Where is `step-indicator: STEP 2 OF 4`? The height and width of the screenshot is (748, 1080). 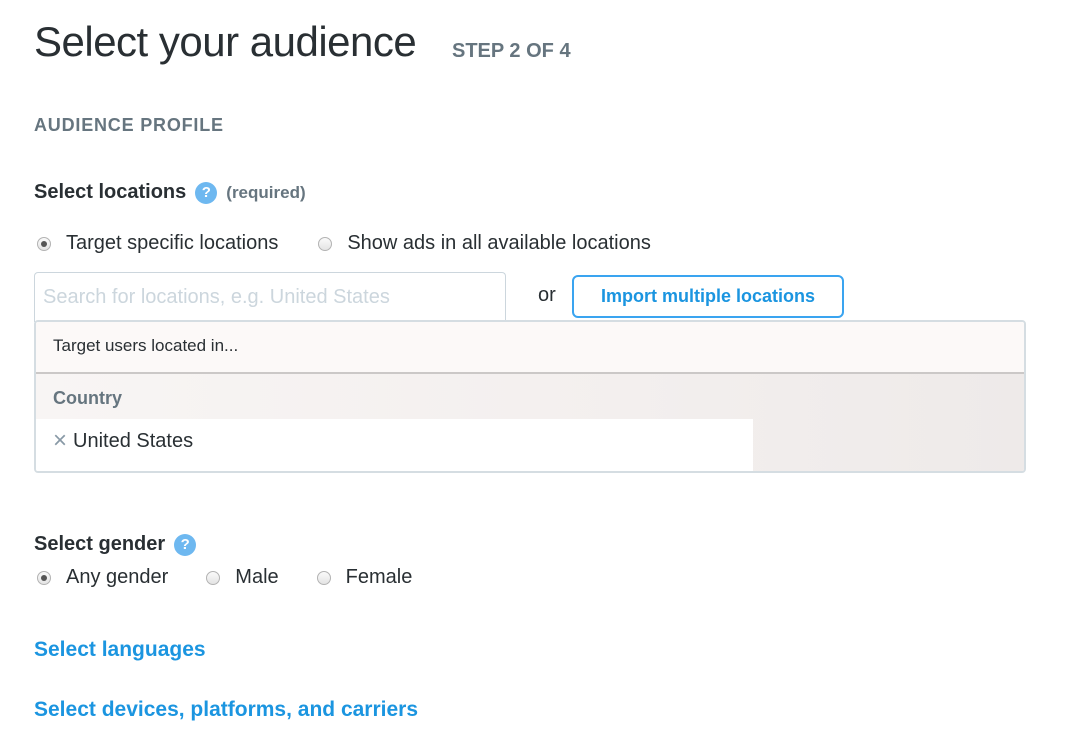
step-indicator: STEP 2 OF 4 is located at coordinates (511, 51).